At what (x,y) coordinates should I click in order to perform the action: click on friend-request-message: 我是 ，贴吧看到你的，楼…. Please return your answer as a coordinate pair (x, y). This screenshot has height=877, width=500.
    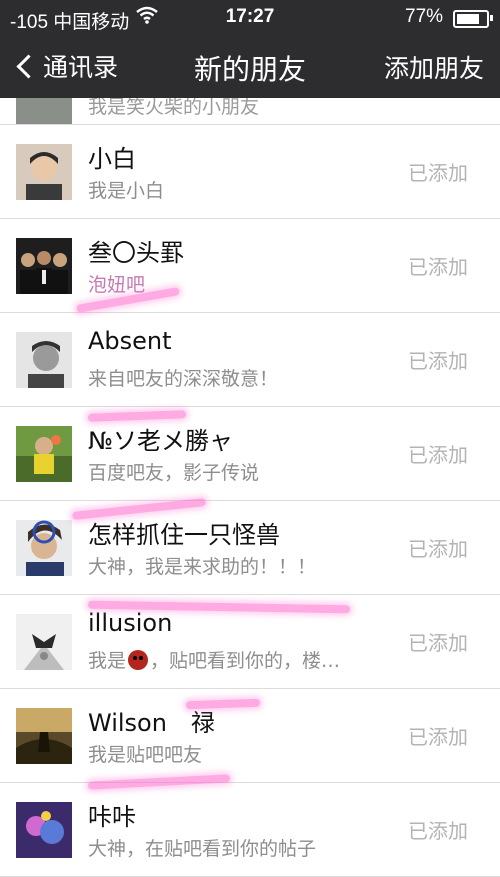
    Looking at the image, I should click on (214, 659).